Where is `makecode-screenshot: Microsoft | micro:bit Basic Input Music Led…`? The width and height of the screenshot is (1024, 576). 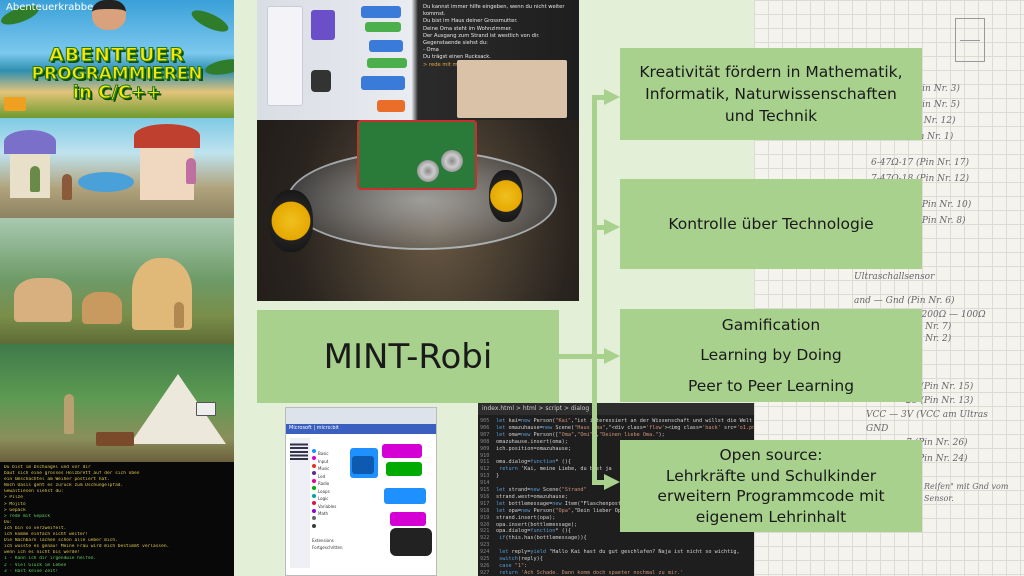 makecode-screenshot: Microsoft | micro:bit Basic Input Music Led… is located at coordinates (361, 491).